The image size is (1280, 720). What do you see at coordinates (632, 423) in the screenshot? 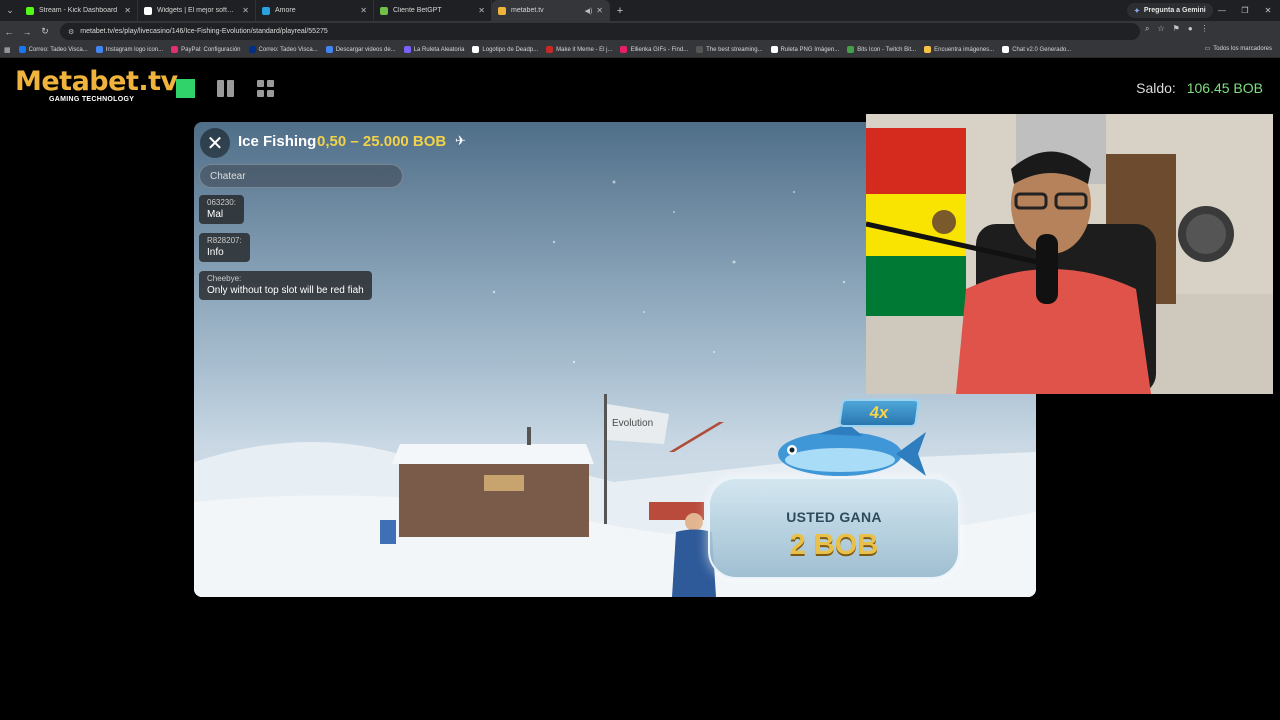
I see `evolution-sign-text: Evolution` at bounding box center [632, 423].